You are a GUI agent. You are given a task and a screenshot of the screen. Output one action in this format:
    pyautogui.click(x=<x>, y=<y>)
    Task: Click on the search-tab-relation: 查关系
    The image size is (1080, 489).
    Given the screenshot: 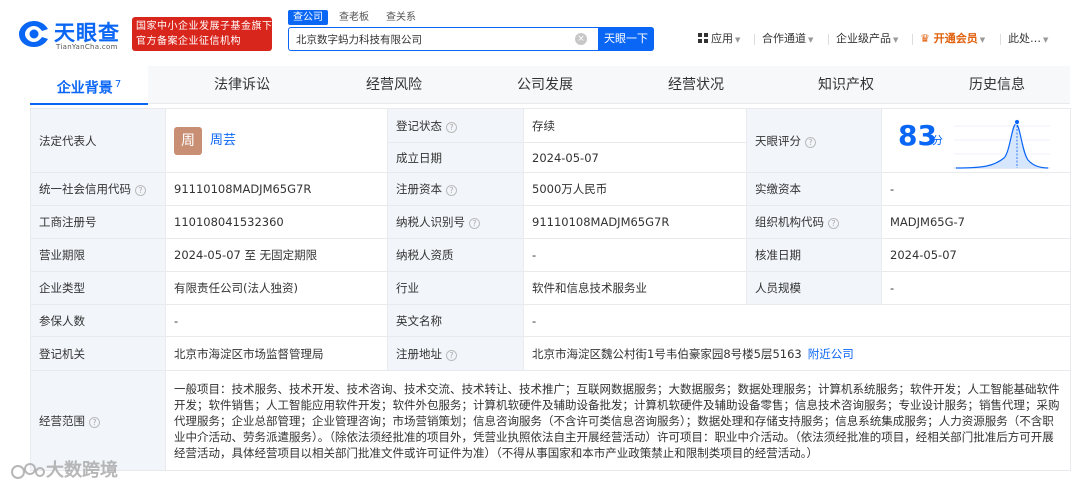 What is the action you would take?
    pyautogui.click(x=401, y=17)
    